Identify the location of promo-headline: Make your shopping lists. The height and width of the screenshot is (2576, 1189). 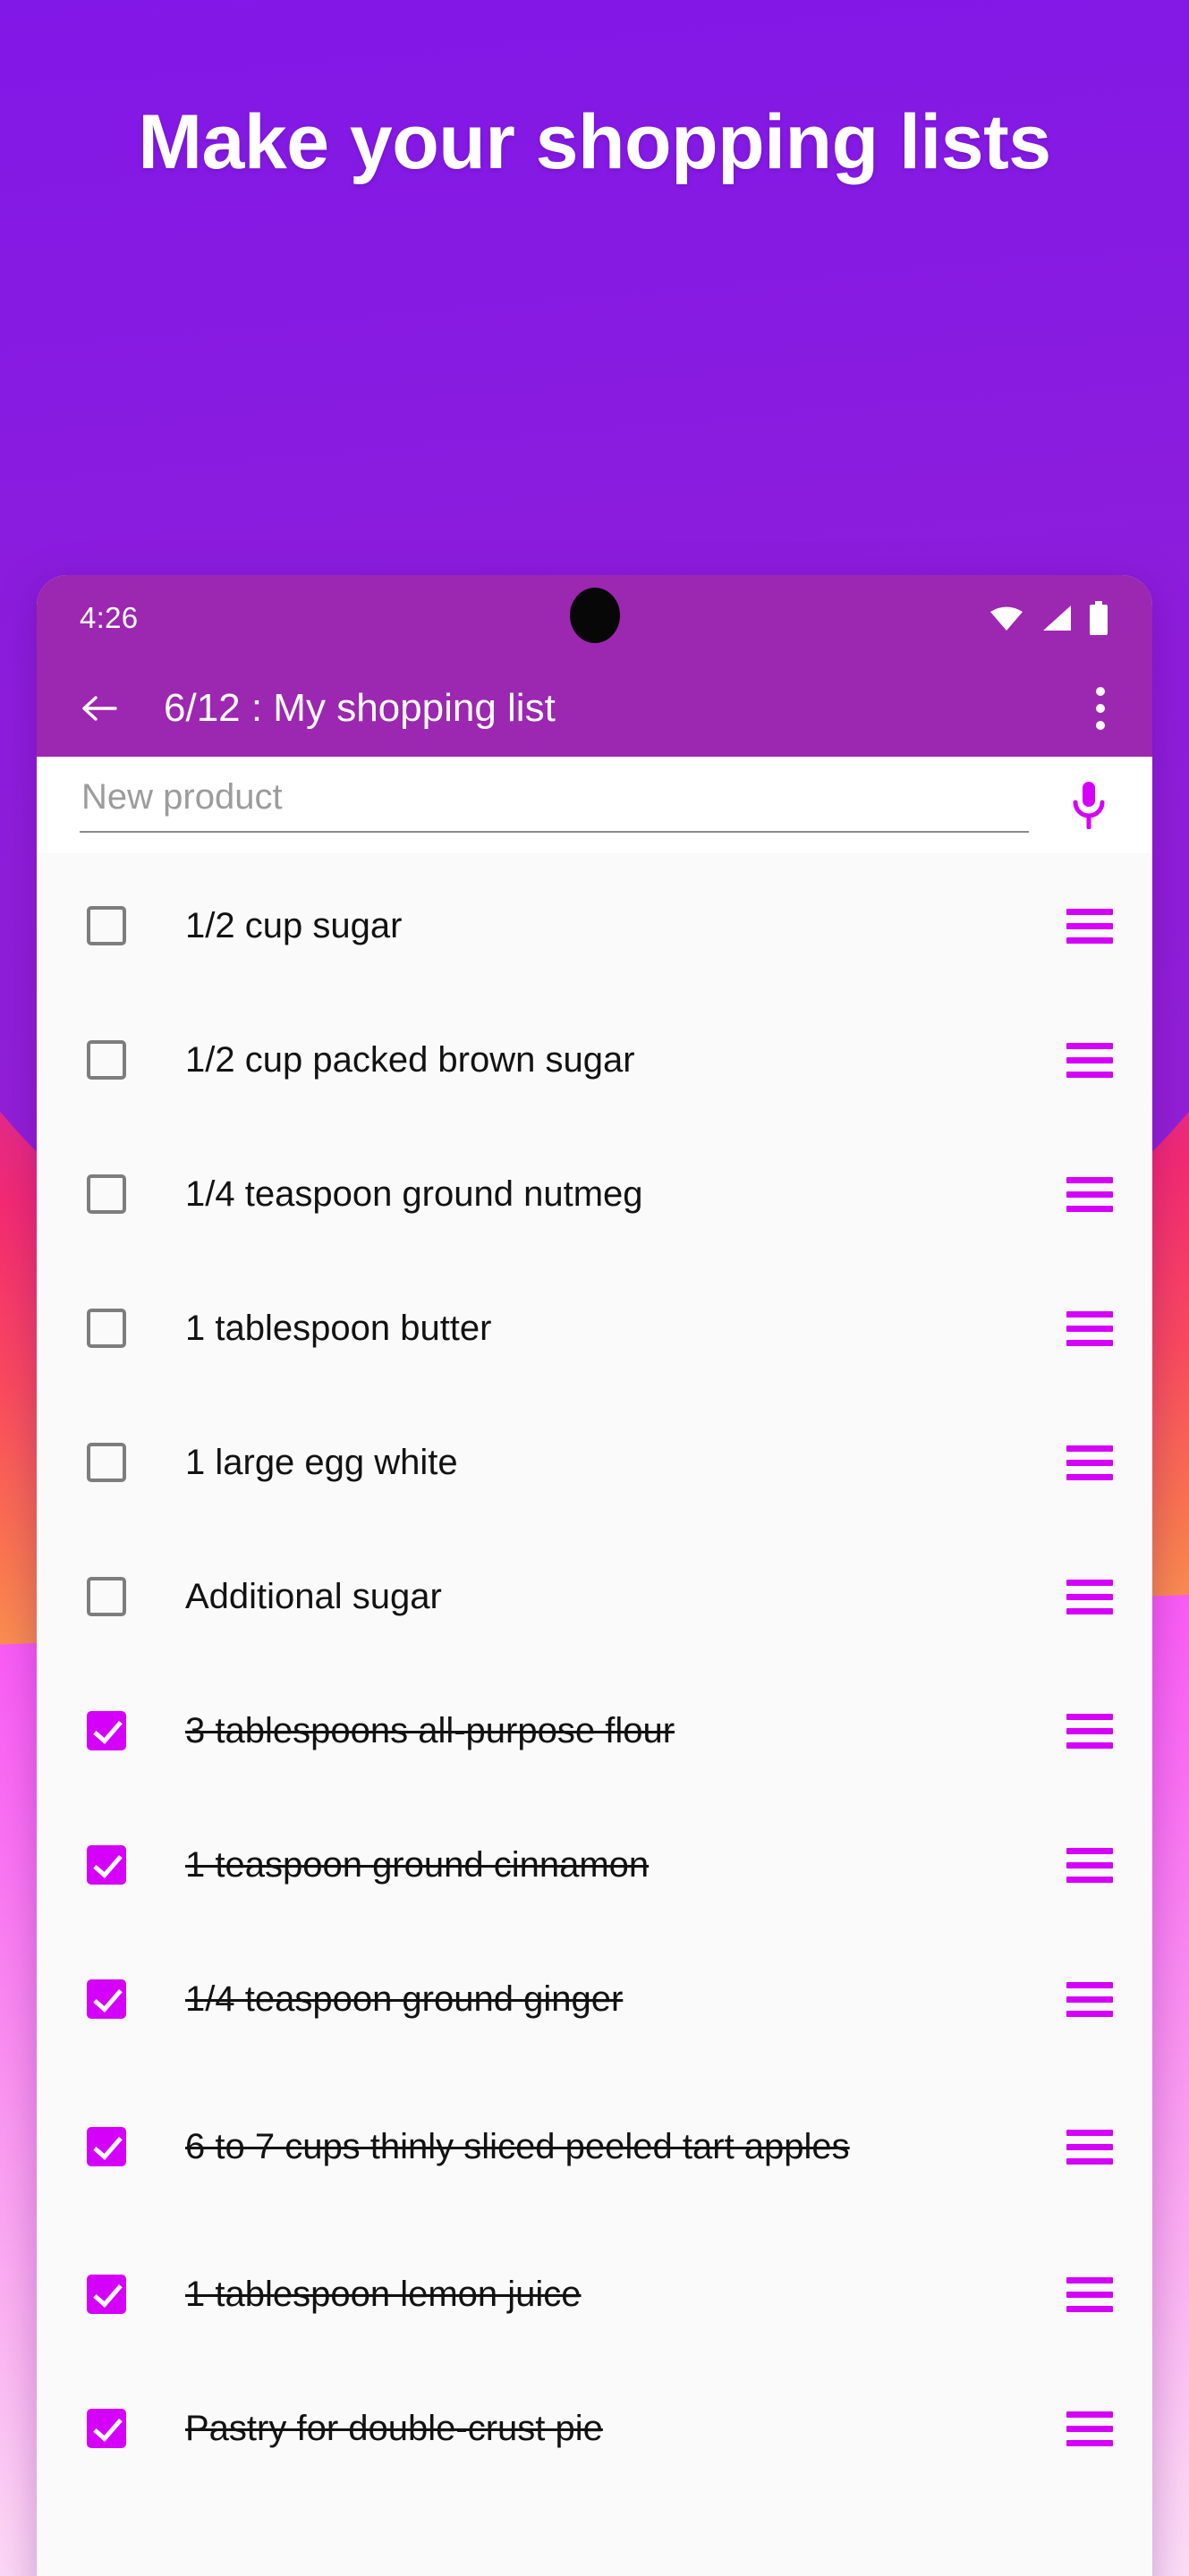
(594, 142).